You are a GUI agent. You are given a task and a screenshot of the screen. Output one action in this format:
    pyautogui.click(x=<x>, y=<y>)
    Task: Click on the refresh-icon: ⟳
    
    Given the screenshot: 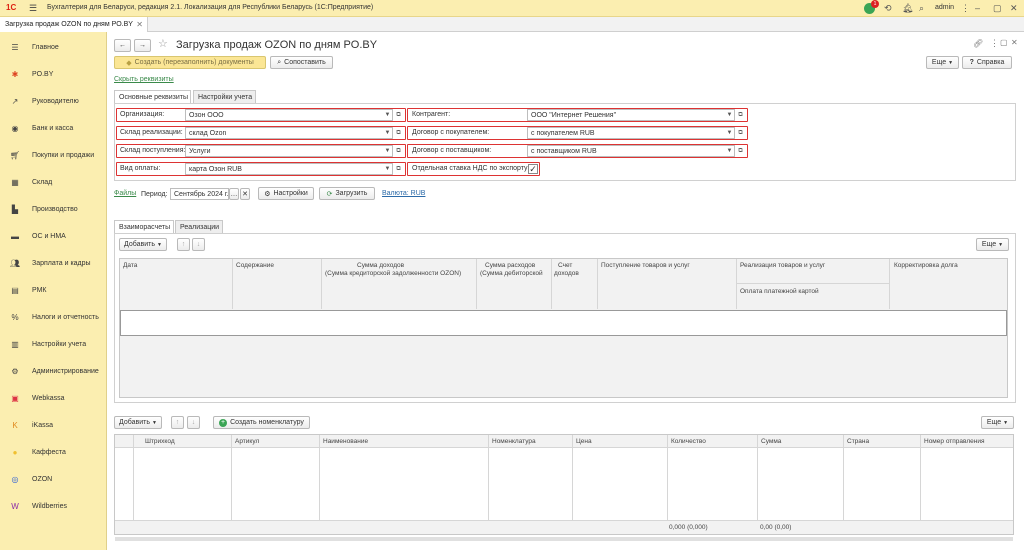 What is the action you would take?
    pyautogui.click(x=329, y=194)
    